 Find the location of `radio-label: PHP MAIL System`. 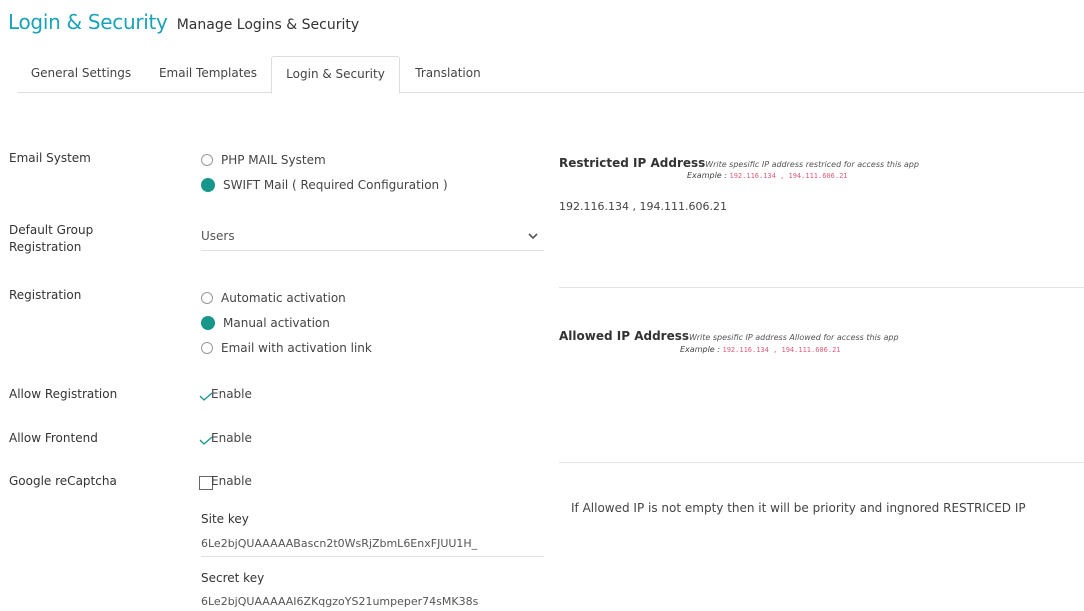

radio-label: PHP MAIL System is located at coordinates (273, 160).